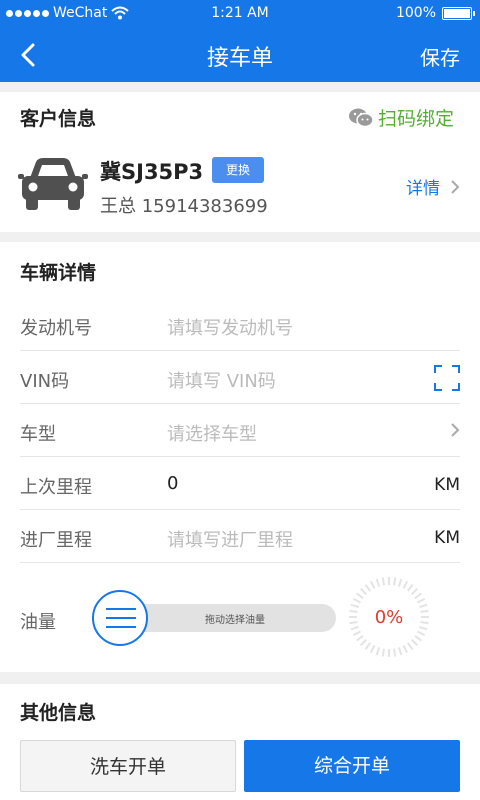  What do you see at coordinates (56, 487) in the screenshot?
I see `last-mileage-label: 上次里程` at bounding box center [56, 487].